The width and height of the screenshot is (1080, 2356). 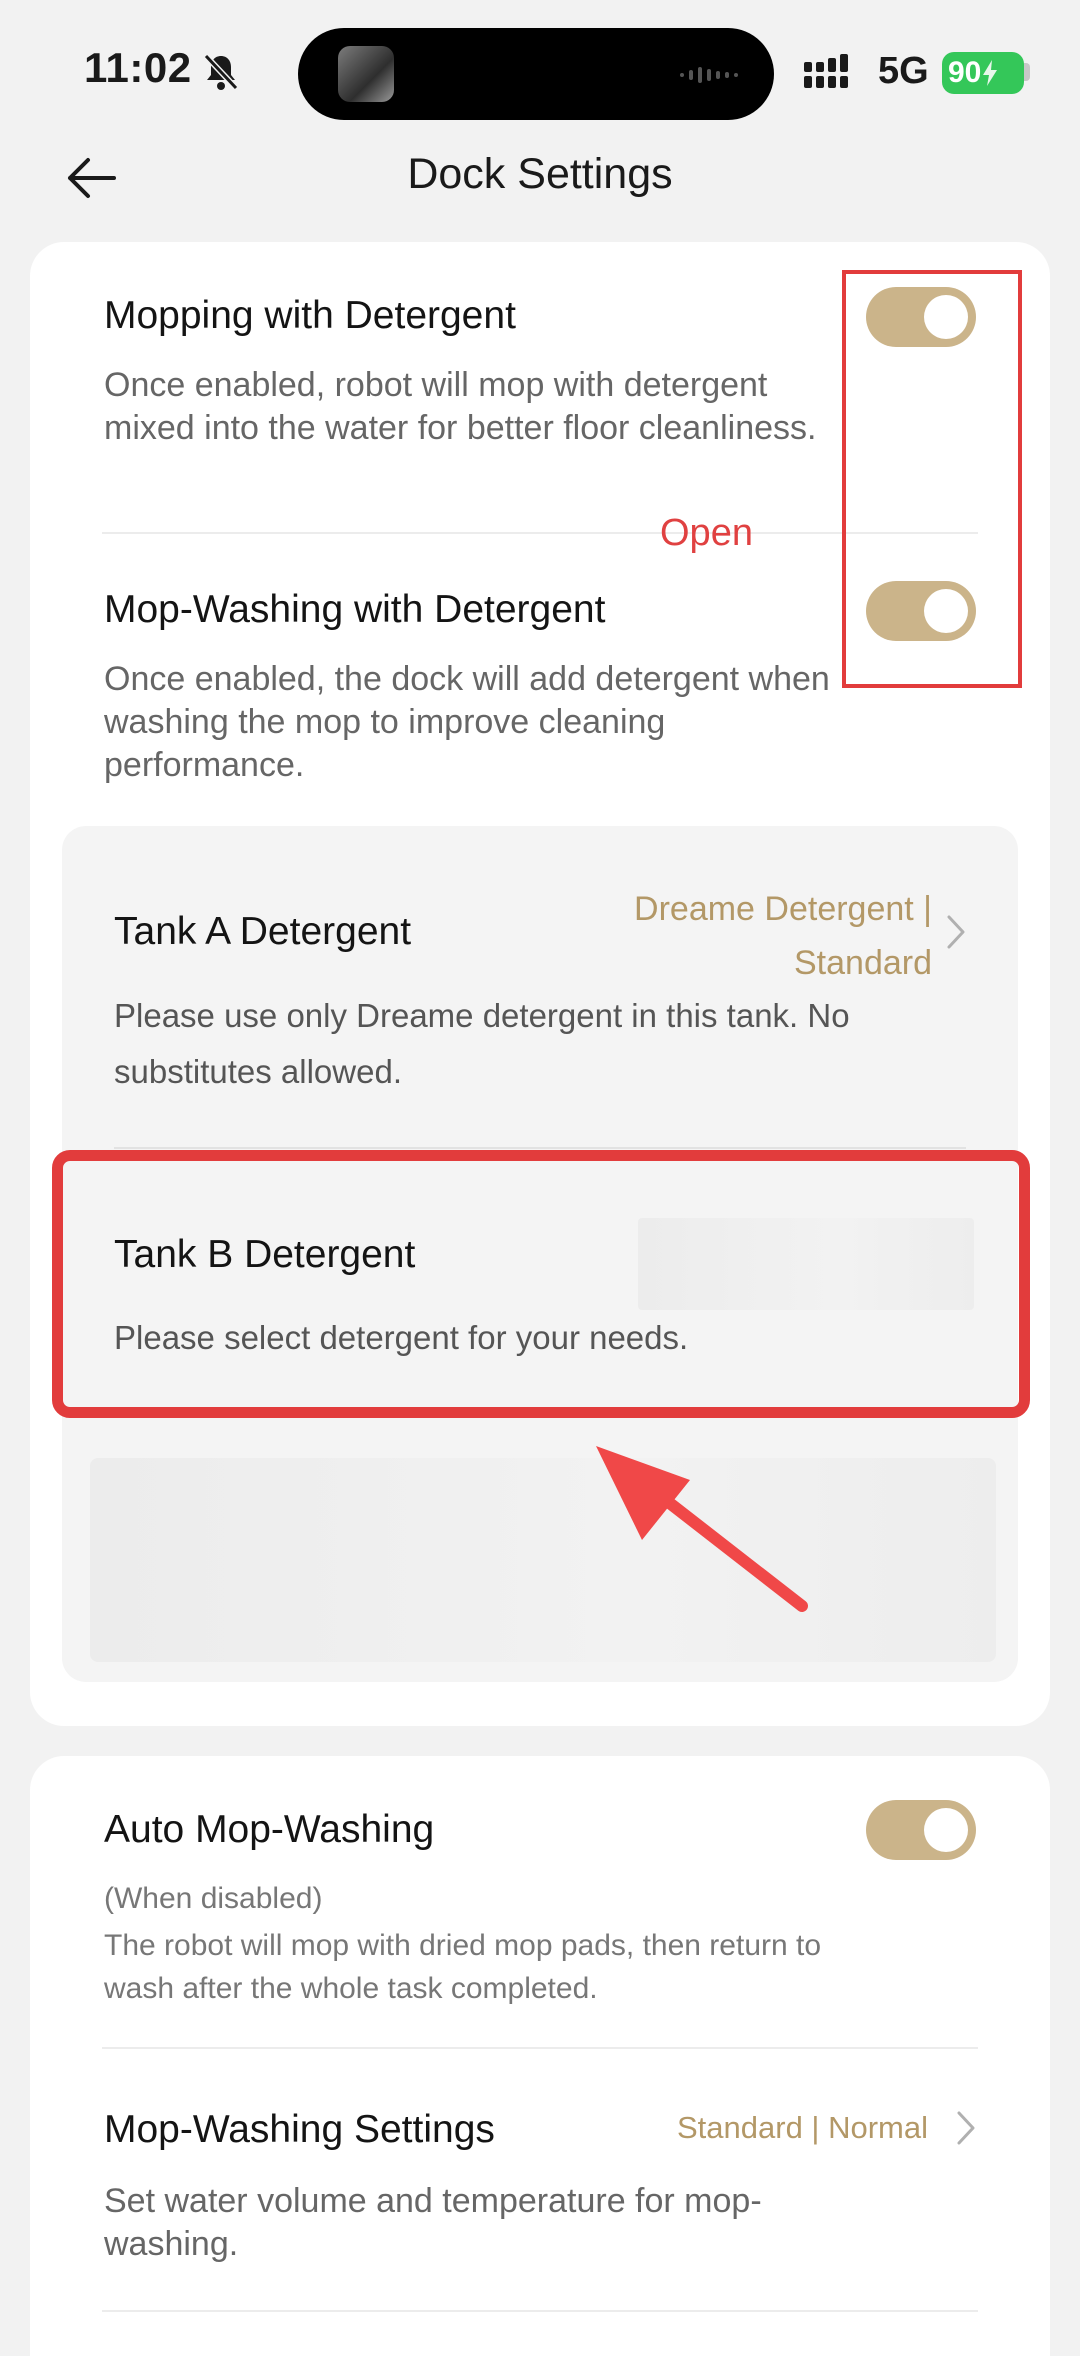 I want to click on auto-mop-washing-toggle, so click(x=921, y=1830).